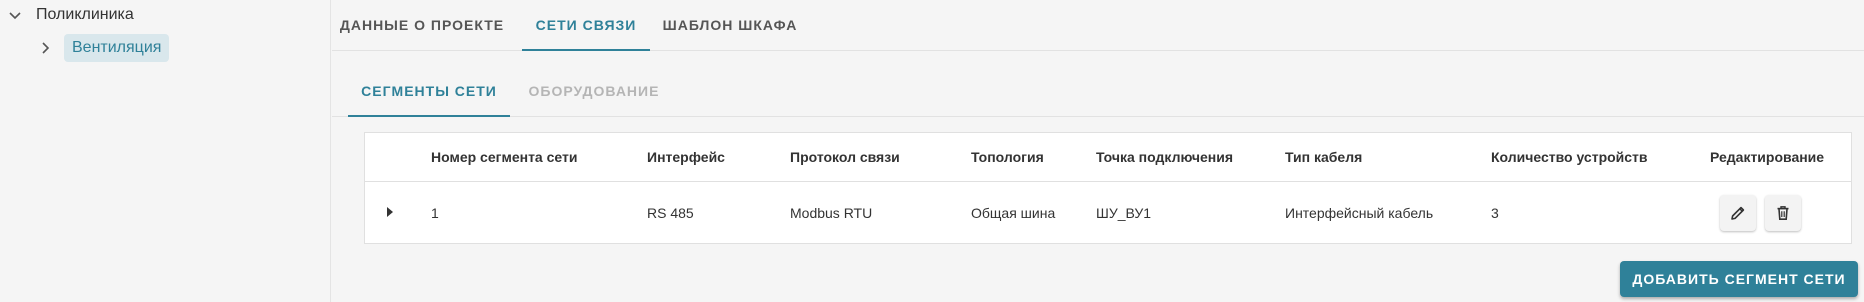 This screenshot has width=1864, height=302. What do you see at coordinates (1569, 157) in the screenshot?
I see `column-header: Количество устройств` at bounding box center [1569, 157].